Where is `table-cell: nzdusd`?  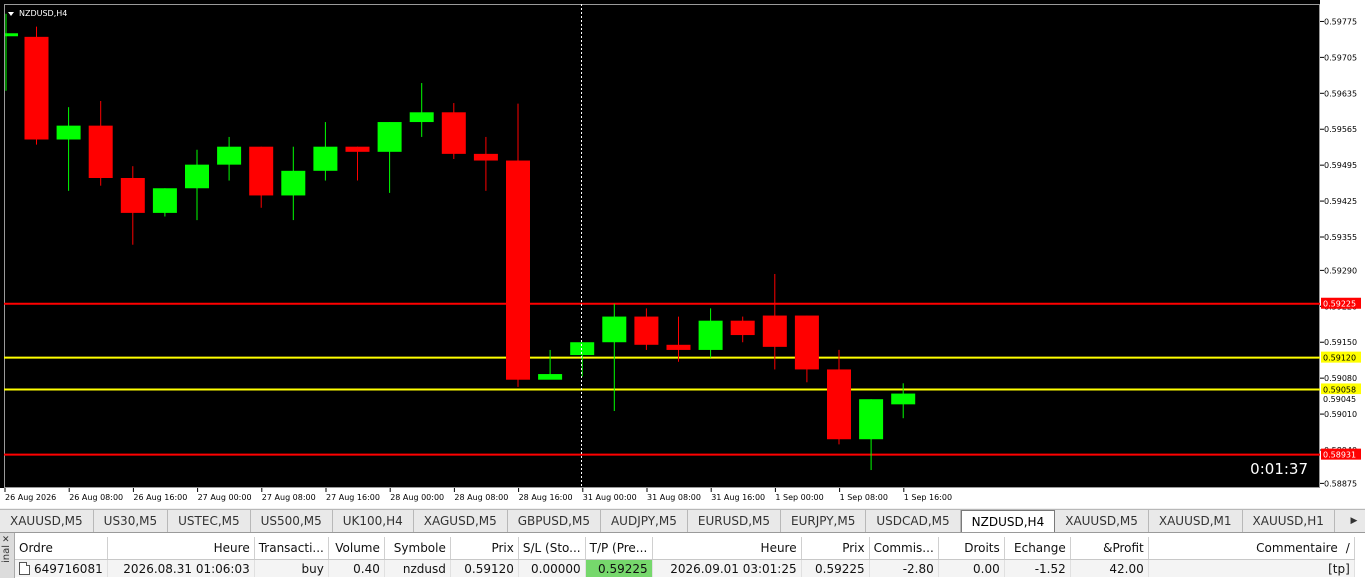
table-cell: nzdusd is located at coordinates (417, 568).